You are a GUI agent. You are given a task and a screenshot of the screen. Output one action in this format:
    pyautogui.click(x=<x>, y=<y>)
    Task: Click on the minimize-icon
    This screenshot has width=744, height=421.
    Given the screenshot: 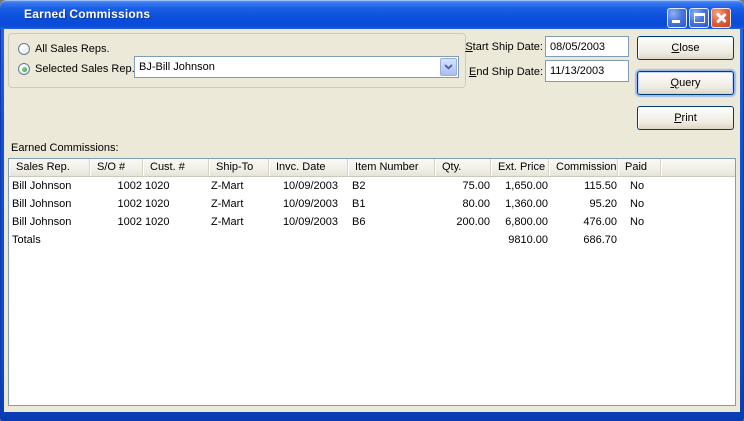 What is the action you would take?
    pyautogui.click(x=676, y=21)
    